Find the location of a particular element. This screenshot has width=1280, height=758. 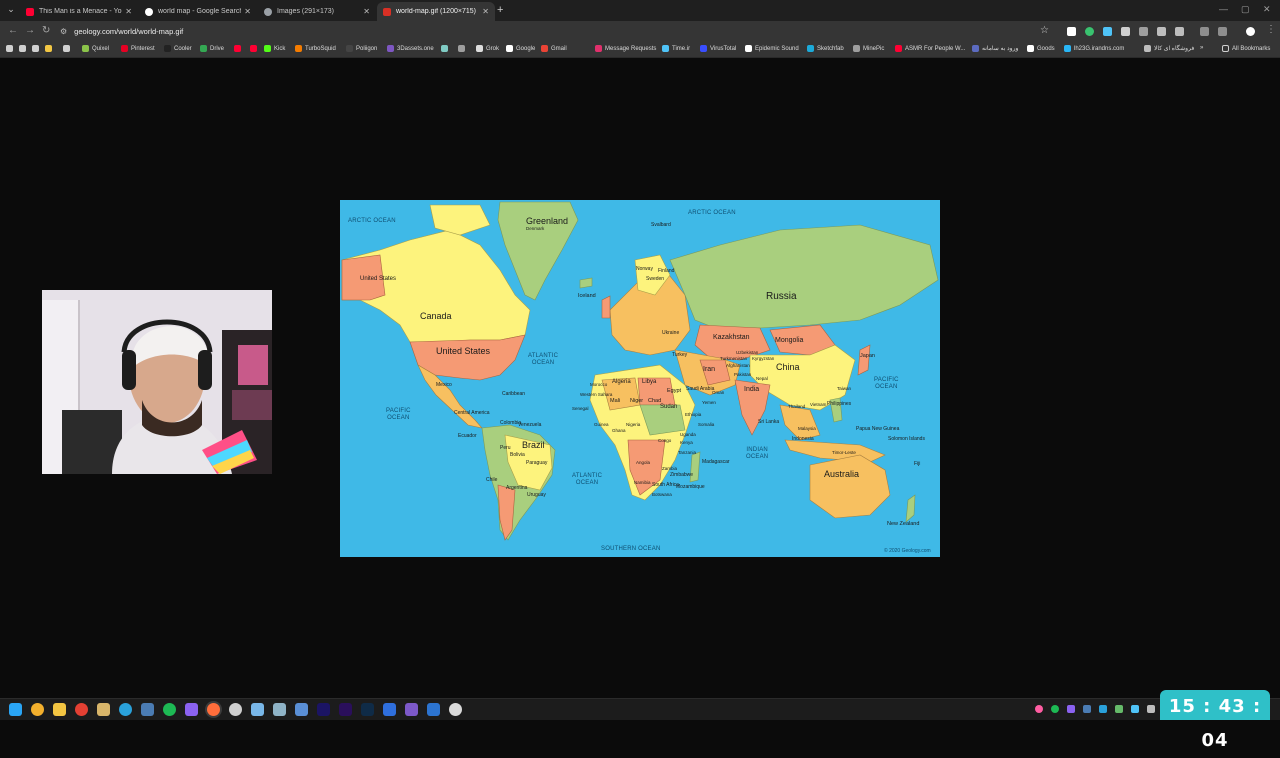

tab-images: Images (291×173) ✕ is located at coordinates (317, 11).